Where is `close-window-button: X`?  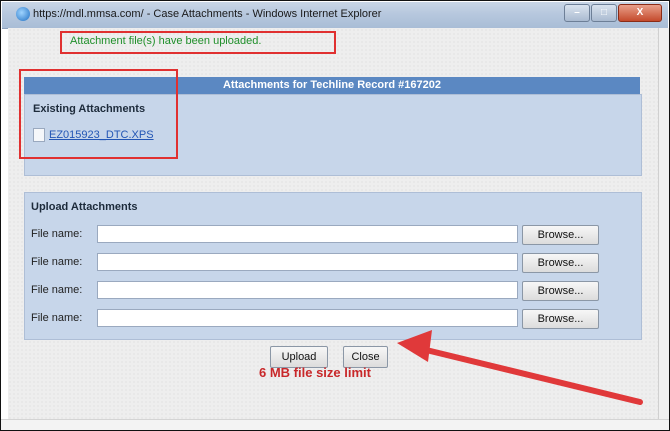 close-window-button: X is located at coordinates (640, 13).